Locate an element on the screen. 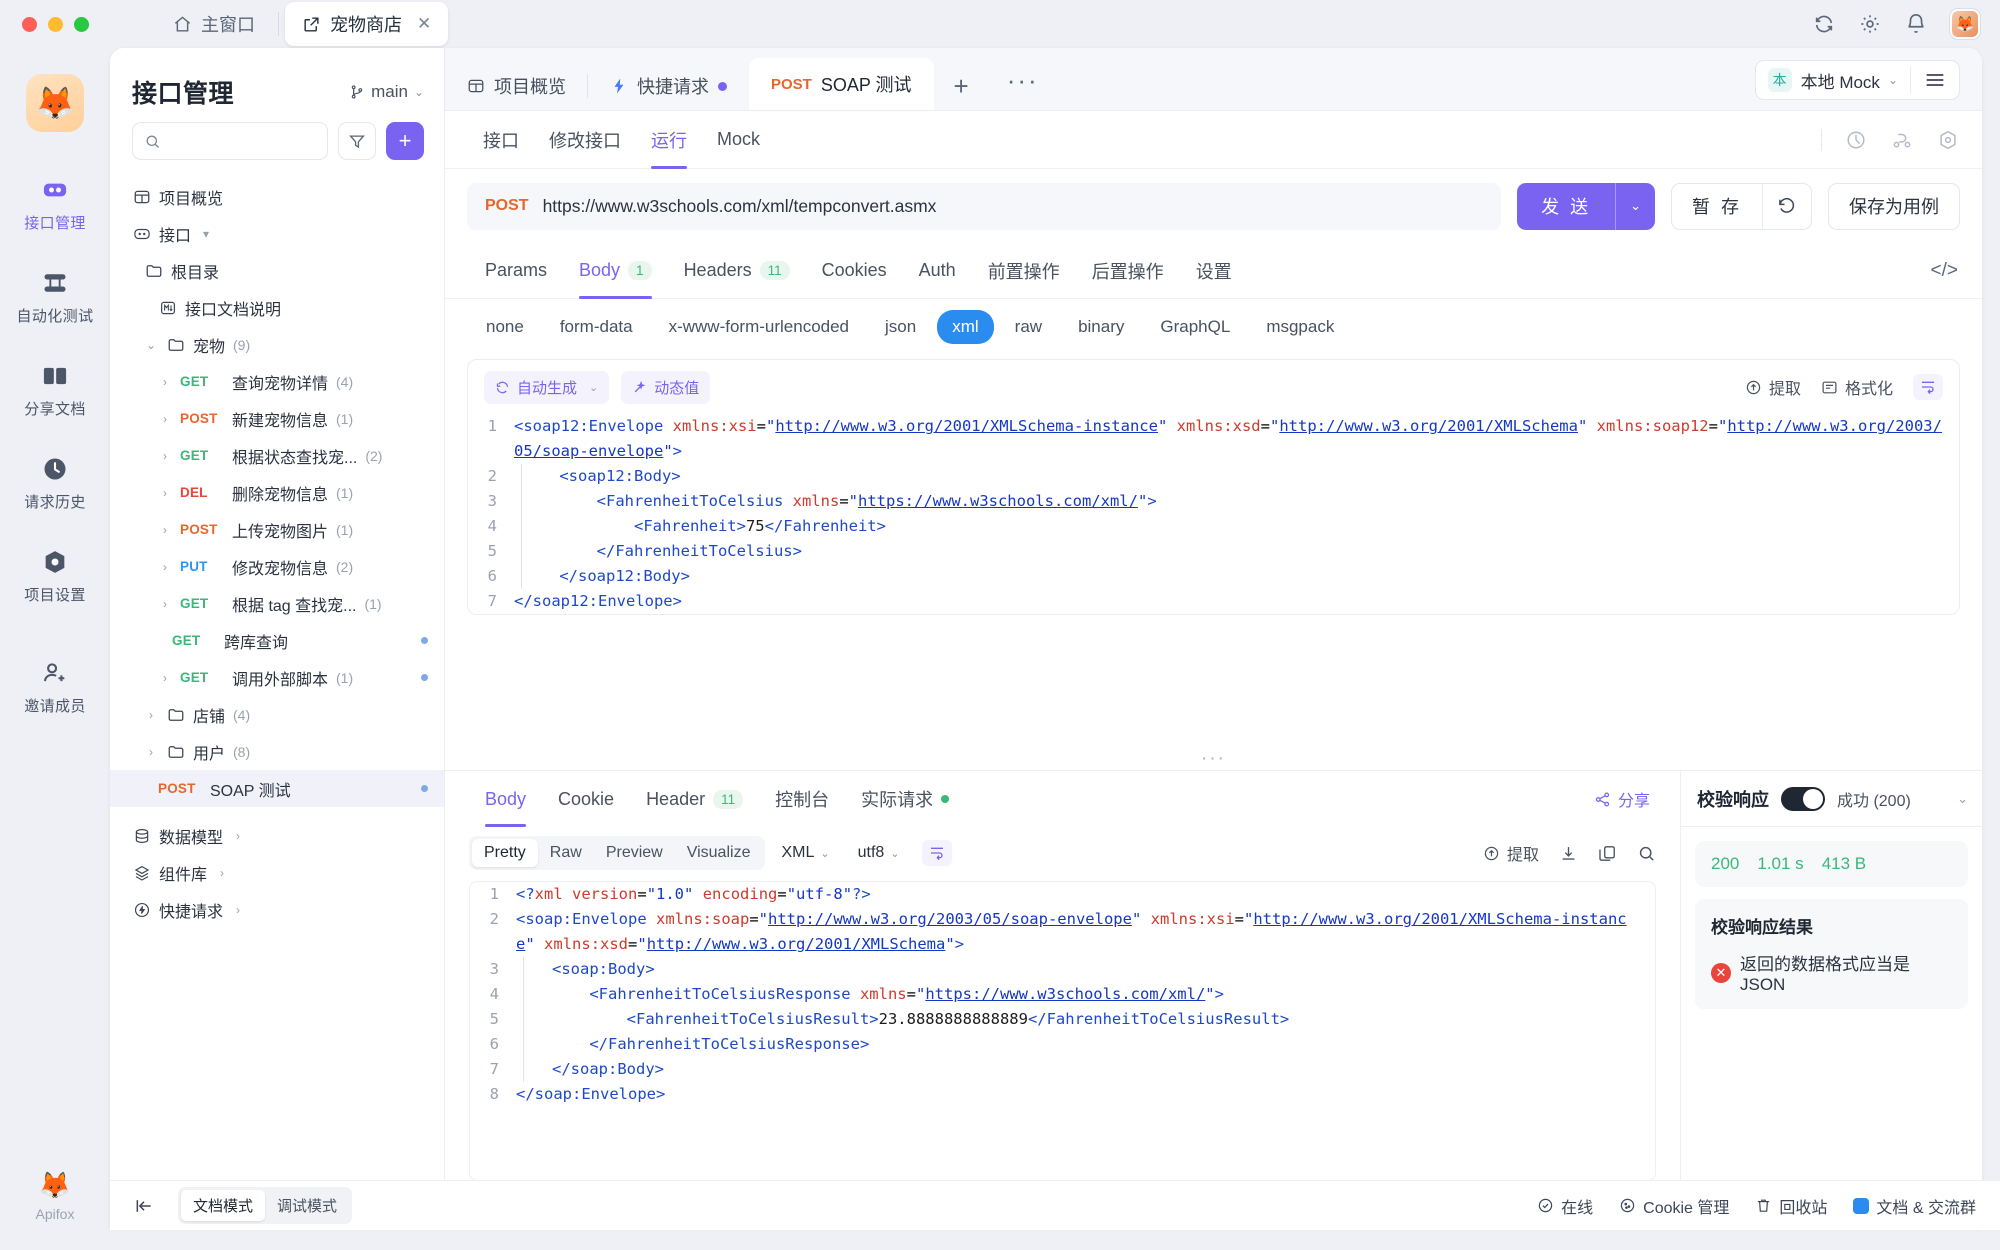  rail-item-automation-test: 自动化测试 is located at coordinates (55, 297).